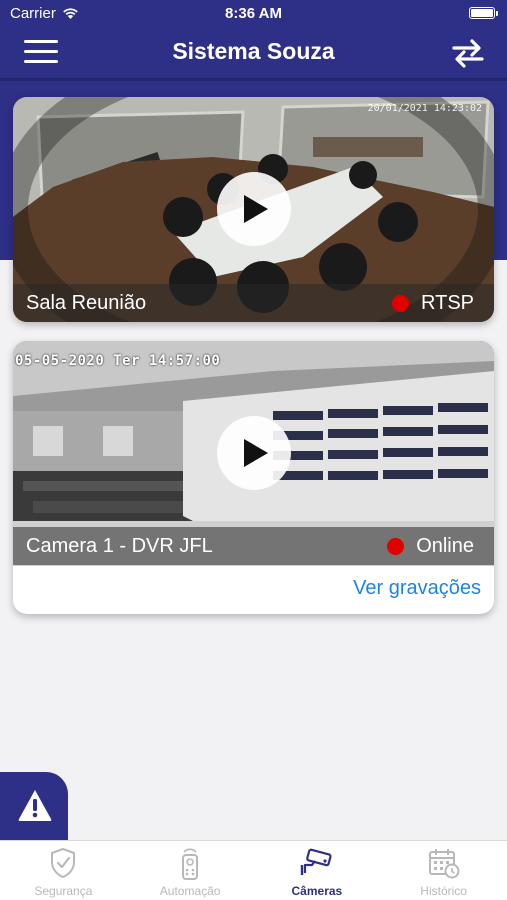 This screenshot has height=900, width=507. What do you see at coordinates (424, 108) in the screenshot?
I see `camera-timestamp: 20/01/2021 14:23:02` at bounding box center [424, 108].